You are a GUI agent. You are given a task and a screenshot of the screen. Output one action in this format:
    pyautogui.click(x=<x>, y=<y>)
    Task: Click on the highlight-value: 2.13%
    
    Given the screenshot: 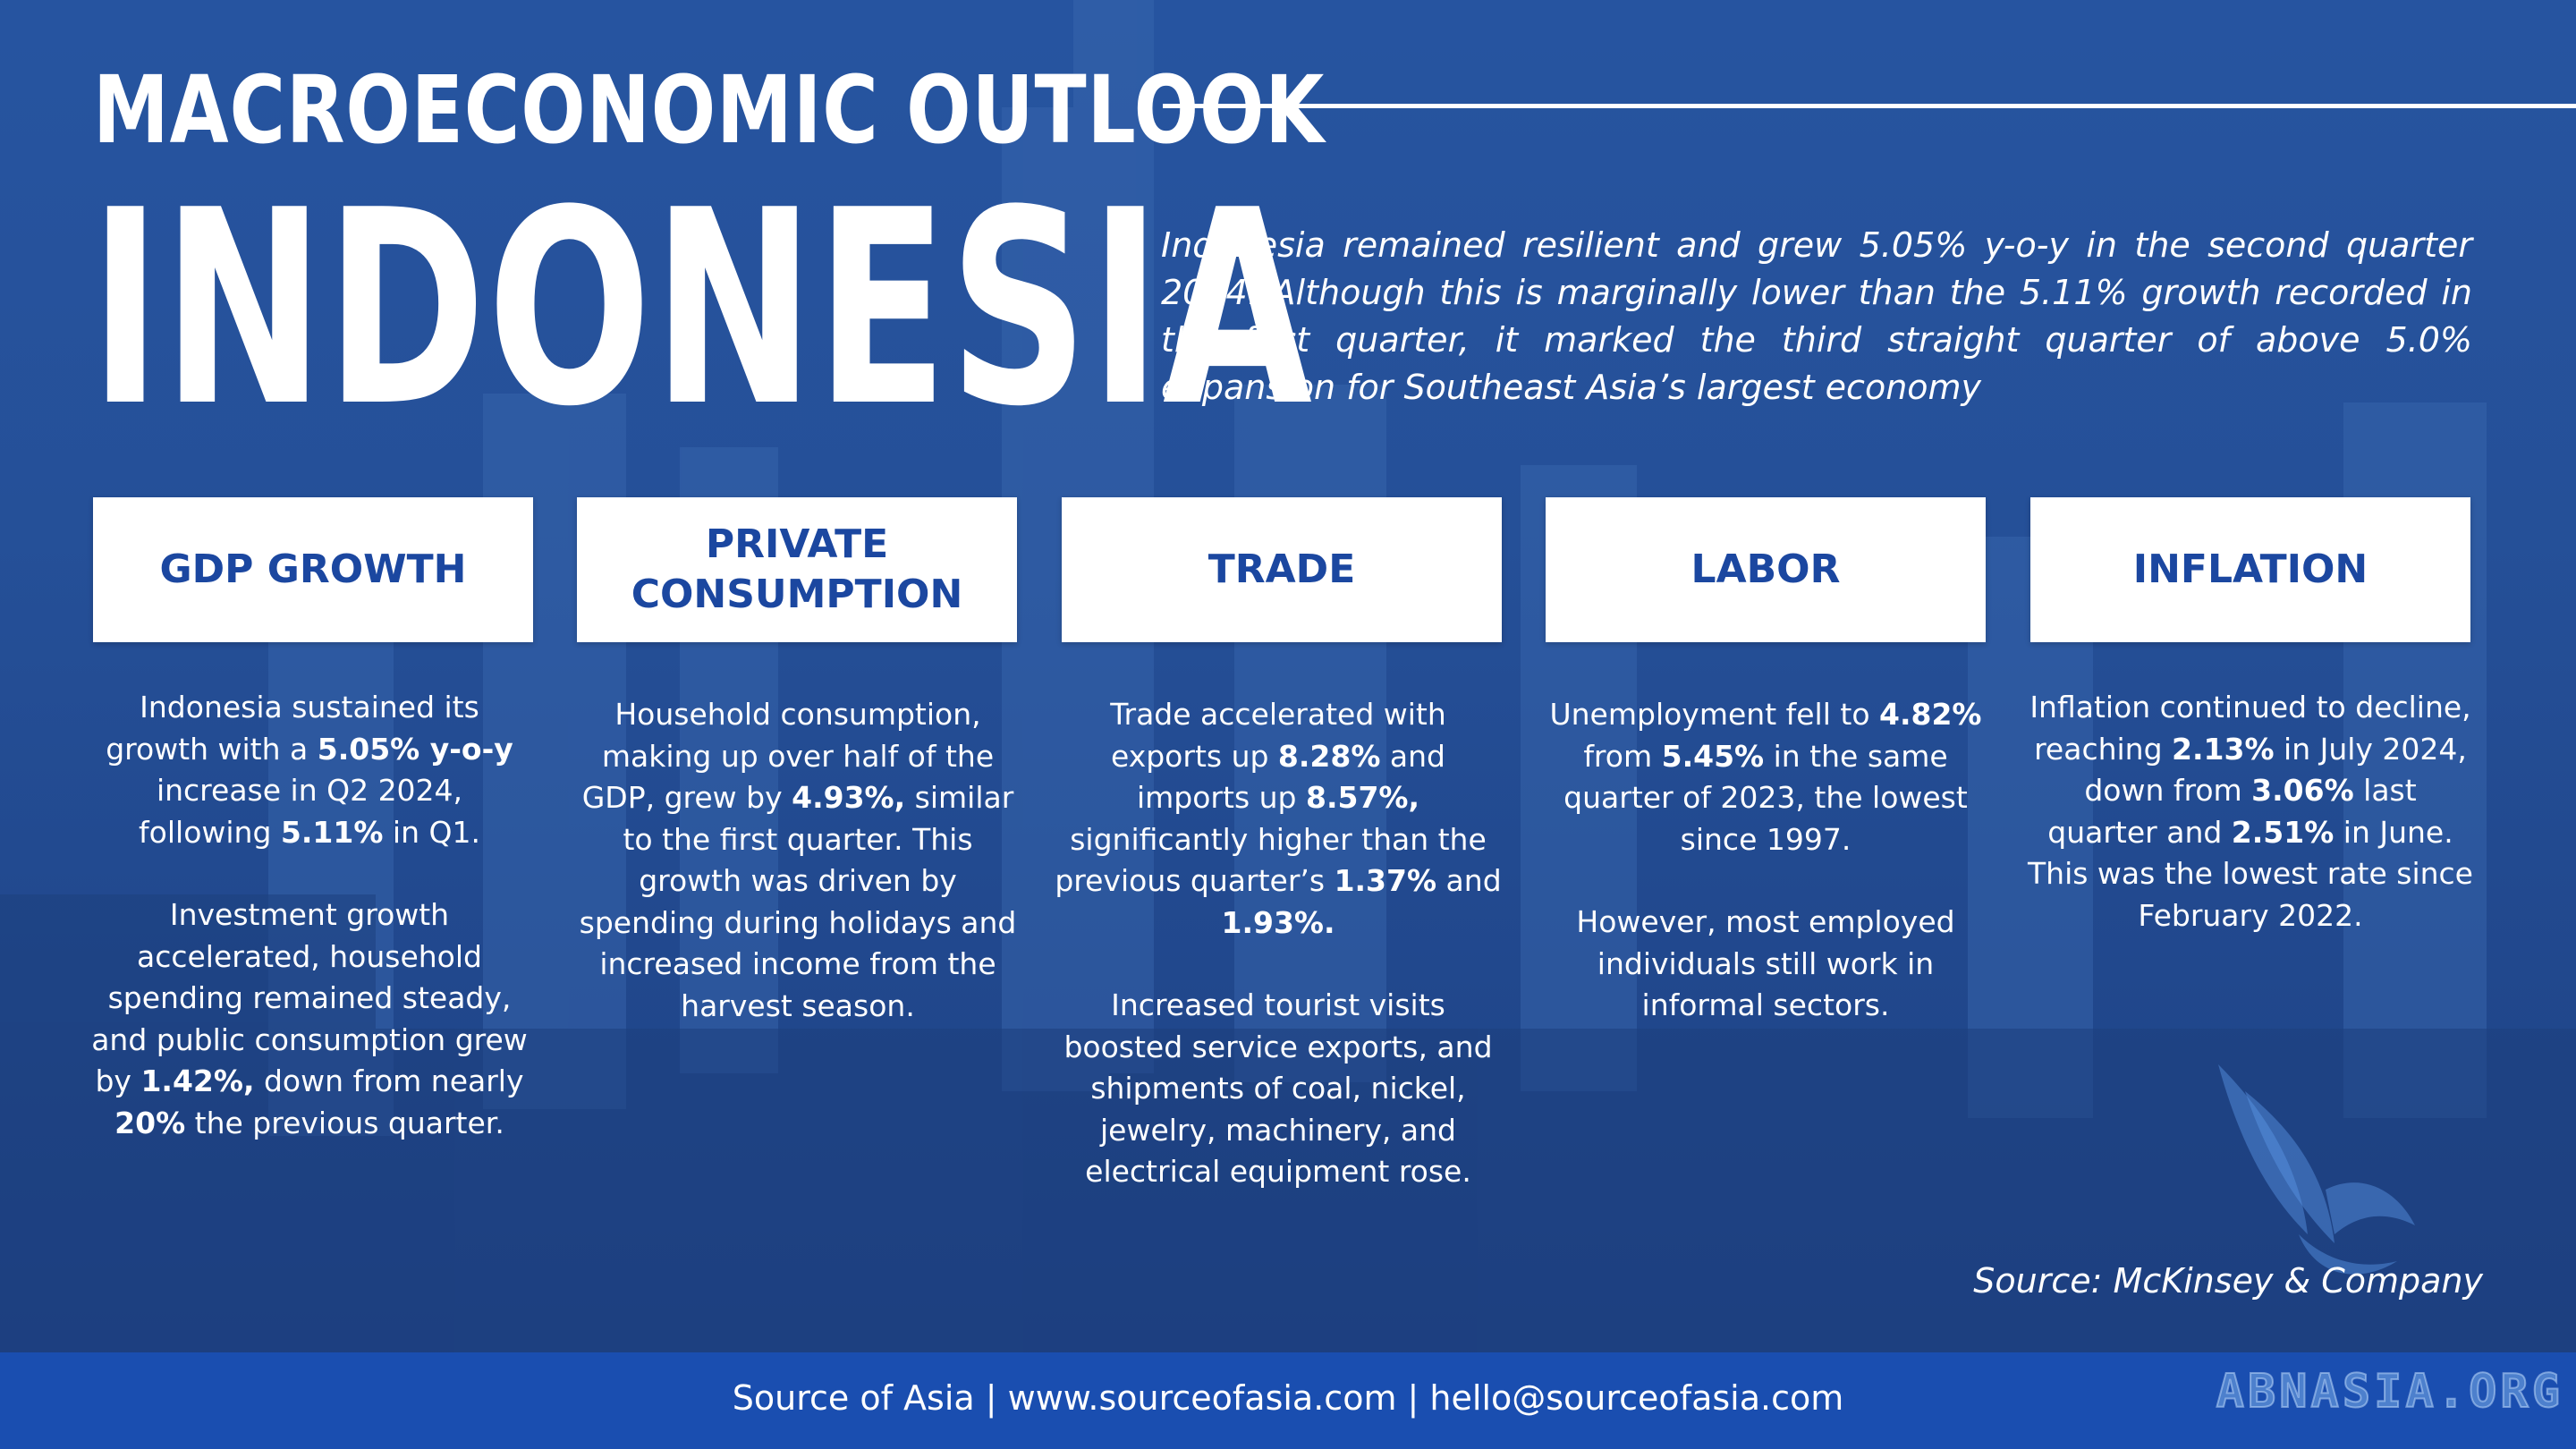 What is the action you would take?
    pyautogui.click(x=2223, y=749)
    